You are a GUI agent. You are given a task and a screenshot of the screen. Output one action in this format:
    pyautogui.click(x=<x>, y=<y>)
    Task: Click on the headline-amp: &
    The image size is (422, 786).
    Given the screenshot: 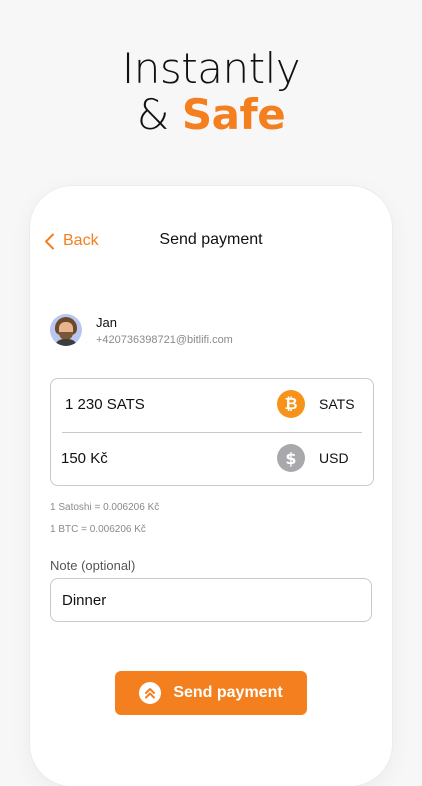 What is the action you would take?
    pyautogui.click(x=153, y=114)
    